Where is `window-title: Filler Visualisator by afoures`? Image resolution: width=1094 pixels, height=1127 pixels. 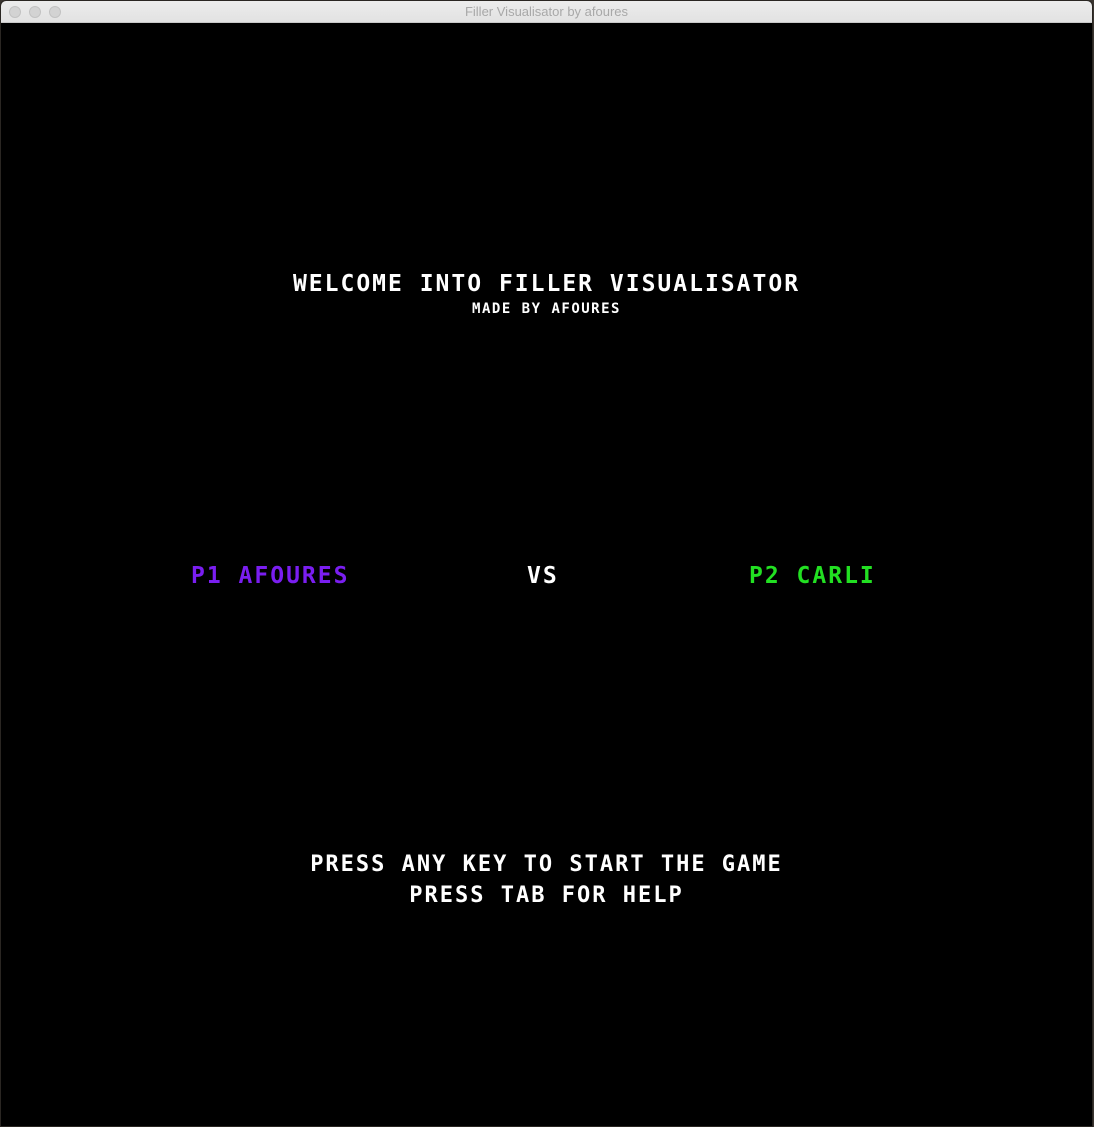 window-title: Filler Visualisator by afoures is located at coordinates (546, 11).